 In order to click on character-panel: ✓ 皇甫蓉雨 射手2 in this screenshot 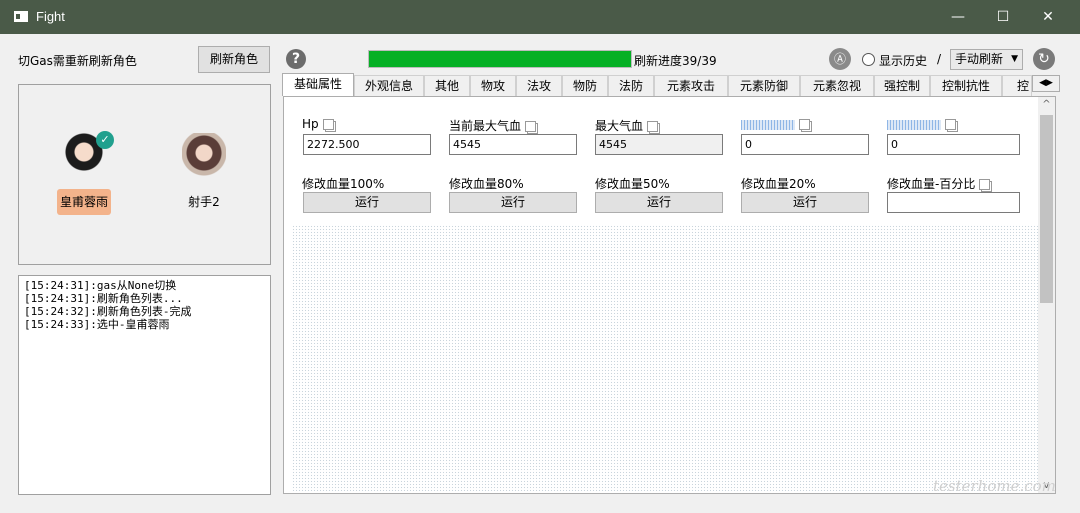, I will do `click(144, 174)`.